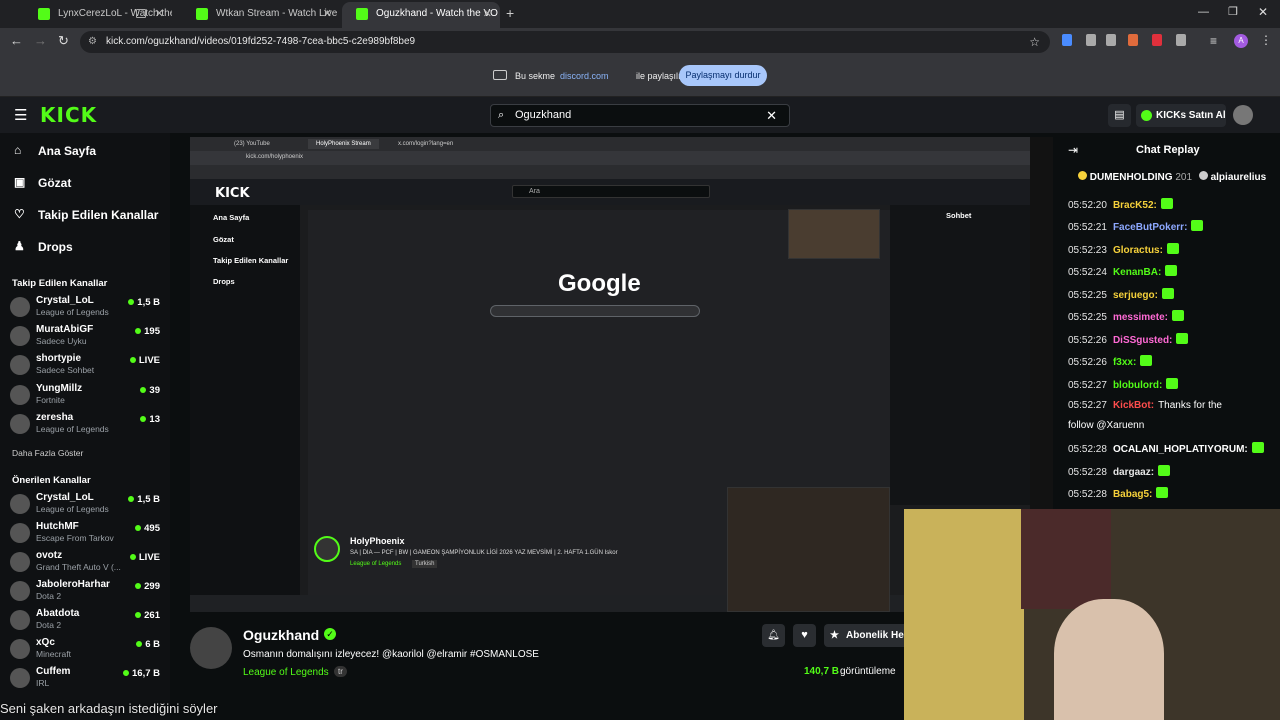  Describe the element at coordinates (377, 541) in the screenshot. I see `inner-streamer-name: HolyPhoenix` at that location.